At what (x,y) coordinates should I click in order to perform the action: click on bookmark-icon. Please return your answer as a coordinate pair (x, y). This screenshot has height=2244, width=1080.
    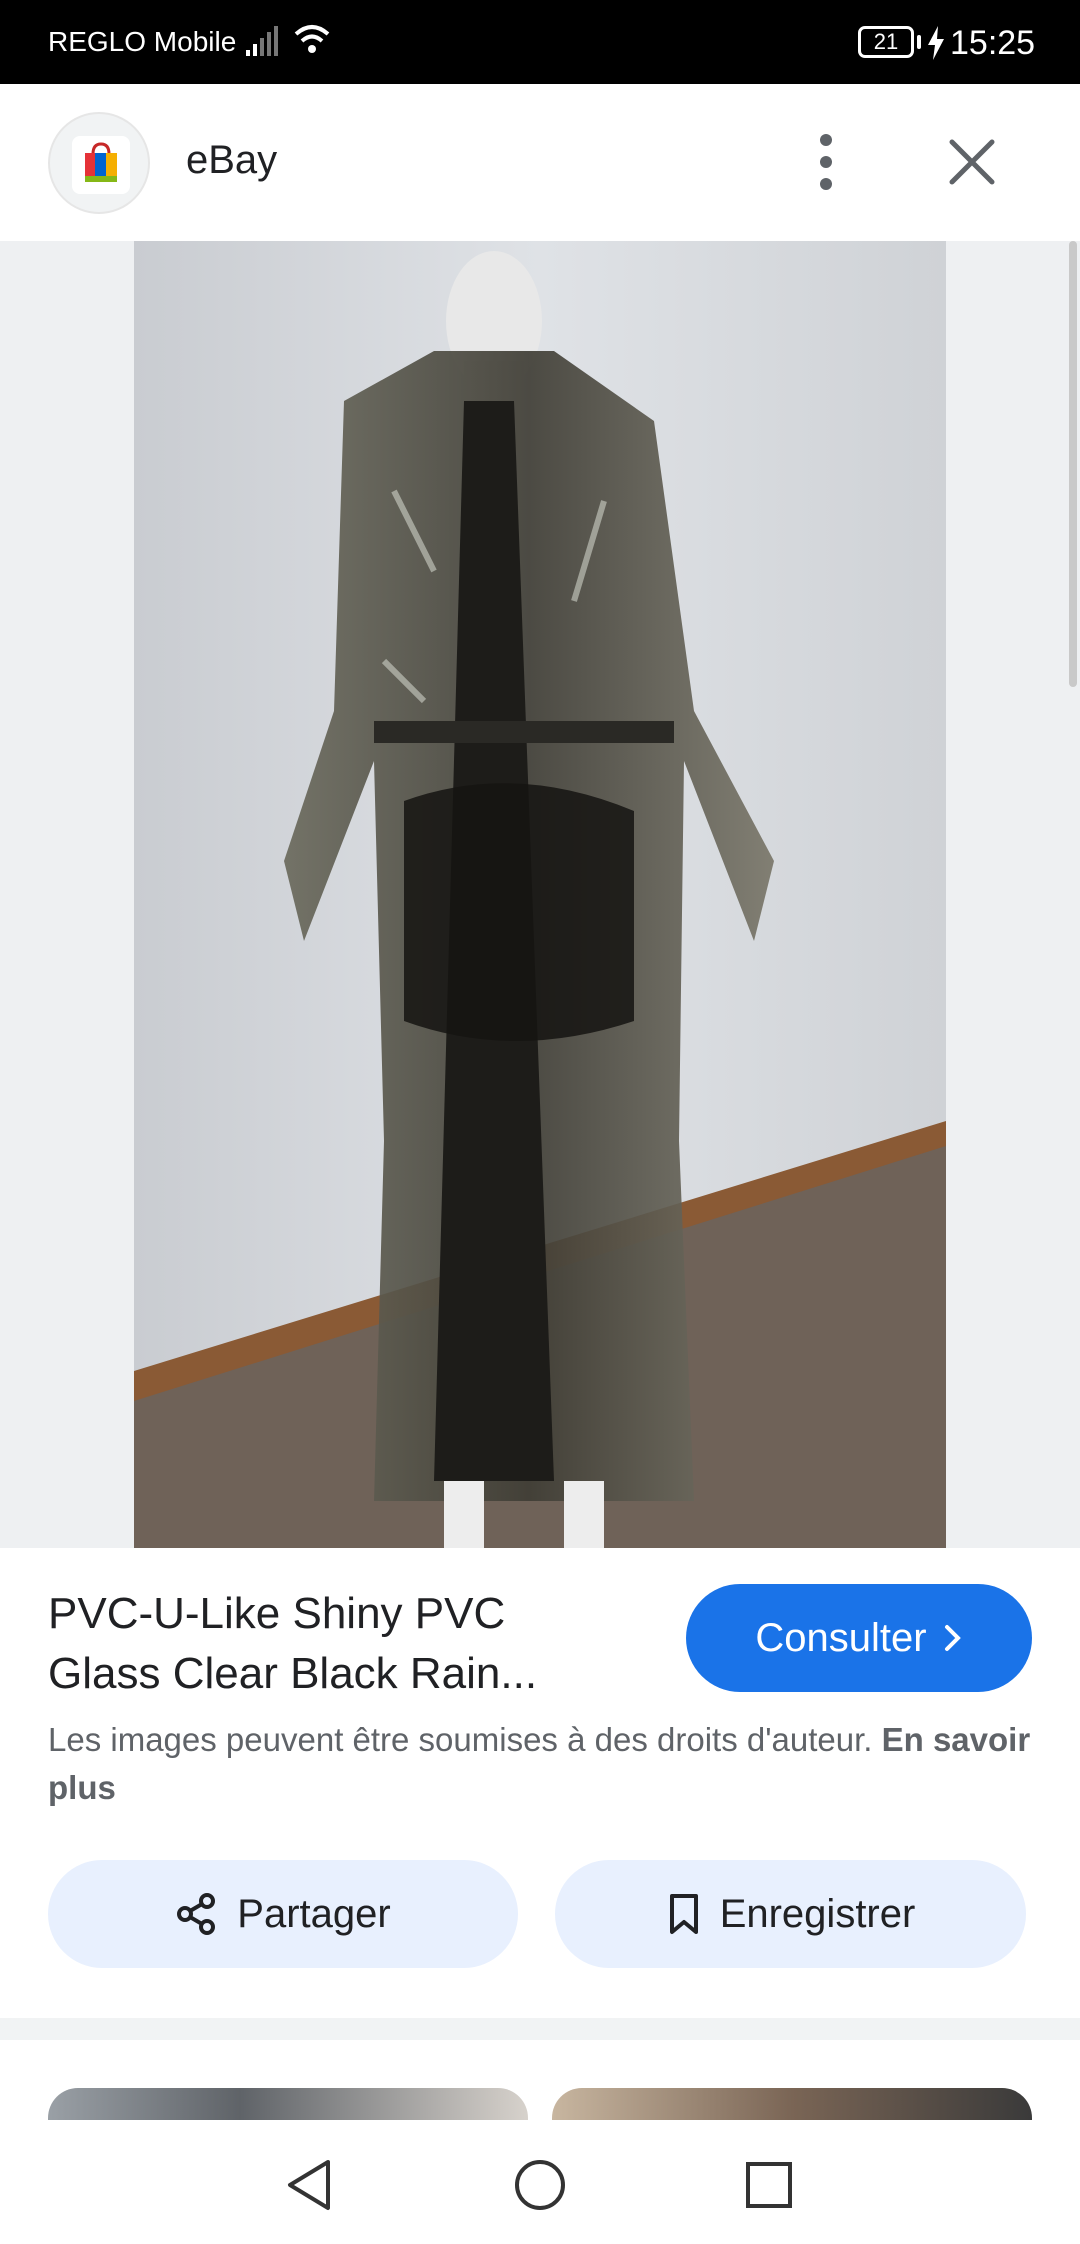
    Looking at the image, I should click on (683, 1914).